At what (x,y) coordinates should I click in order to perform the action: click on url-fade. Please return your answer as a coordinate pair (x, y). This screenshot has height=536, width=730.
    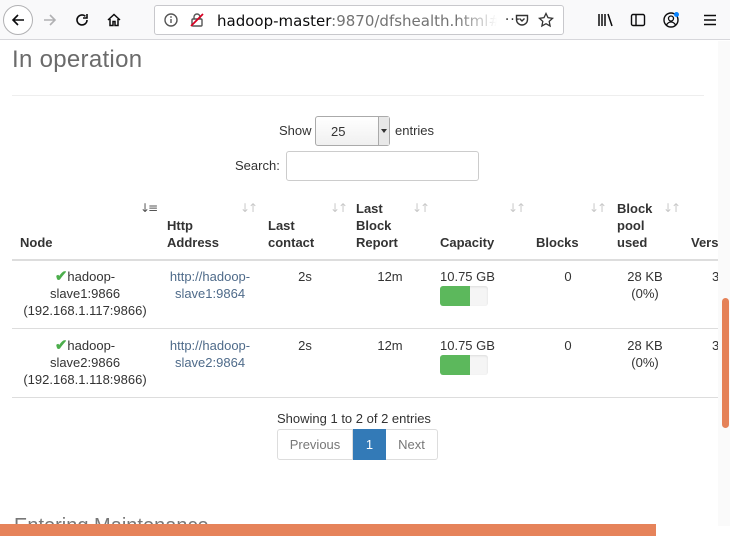
    Looking at the image, I should click on (477, 20).